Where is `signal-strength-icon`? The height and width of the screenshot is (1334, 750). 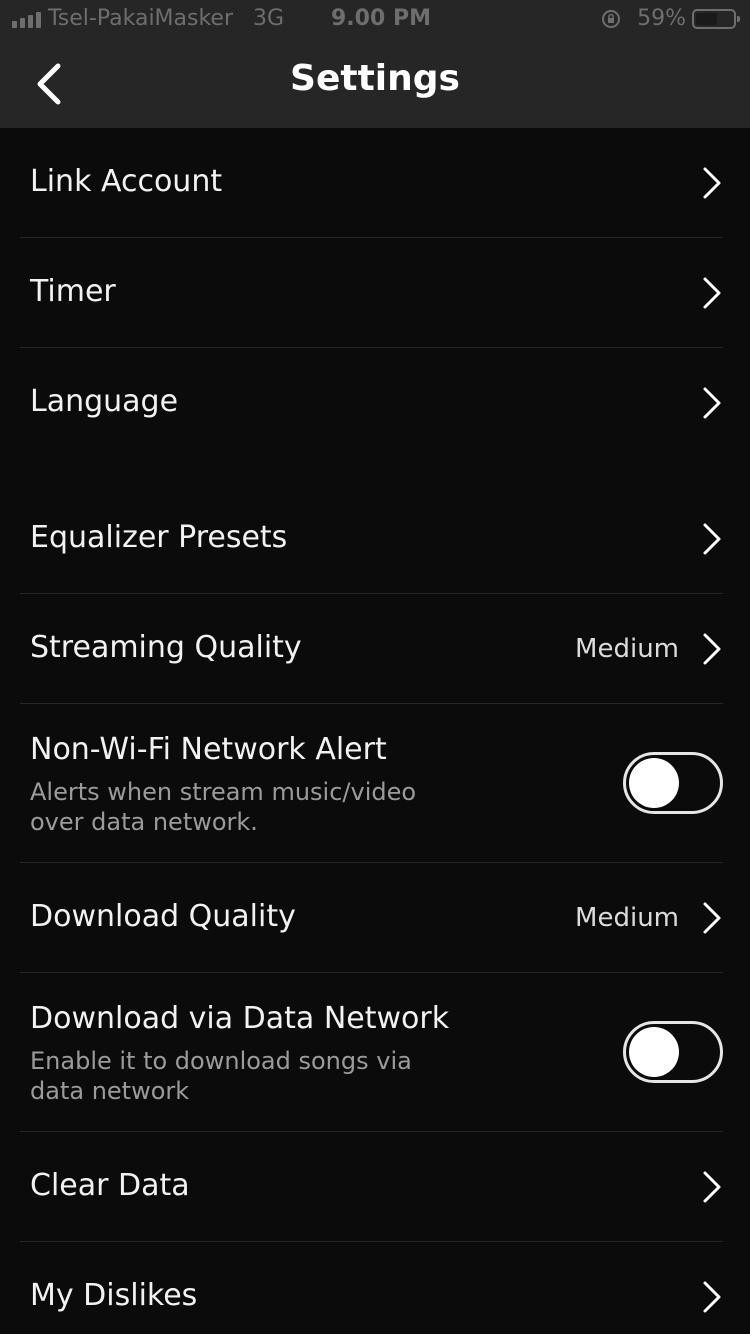
signal-strength-icon is located at coordinates (26, 19).